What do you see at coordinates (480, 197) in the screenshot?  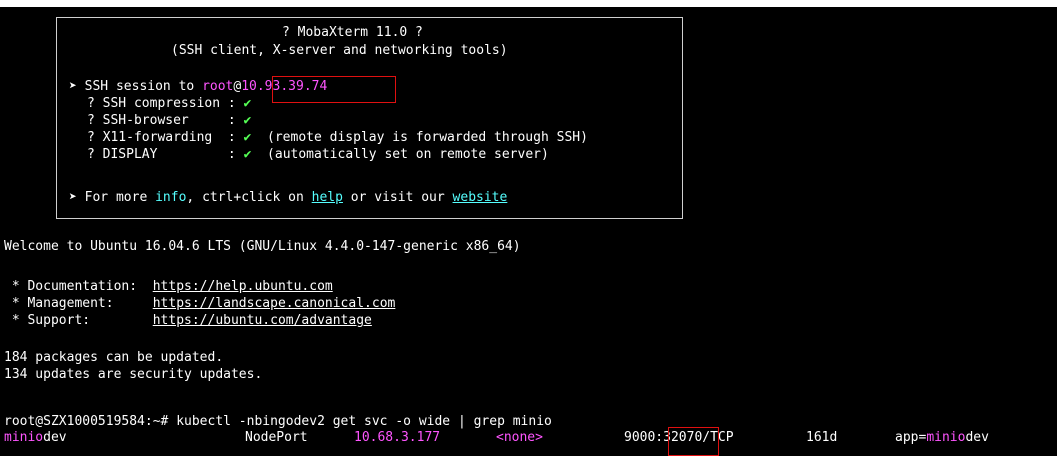 I see `website-link: website` at bounding box center [480, 197].